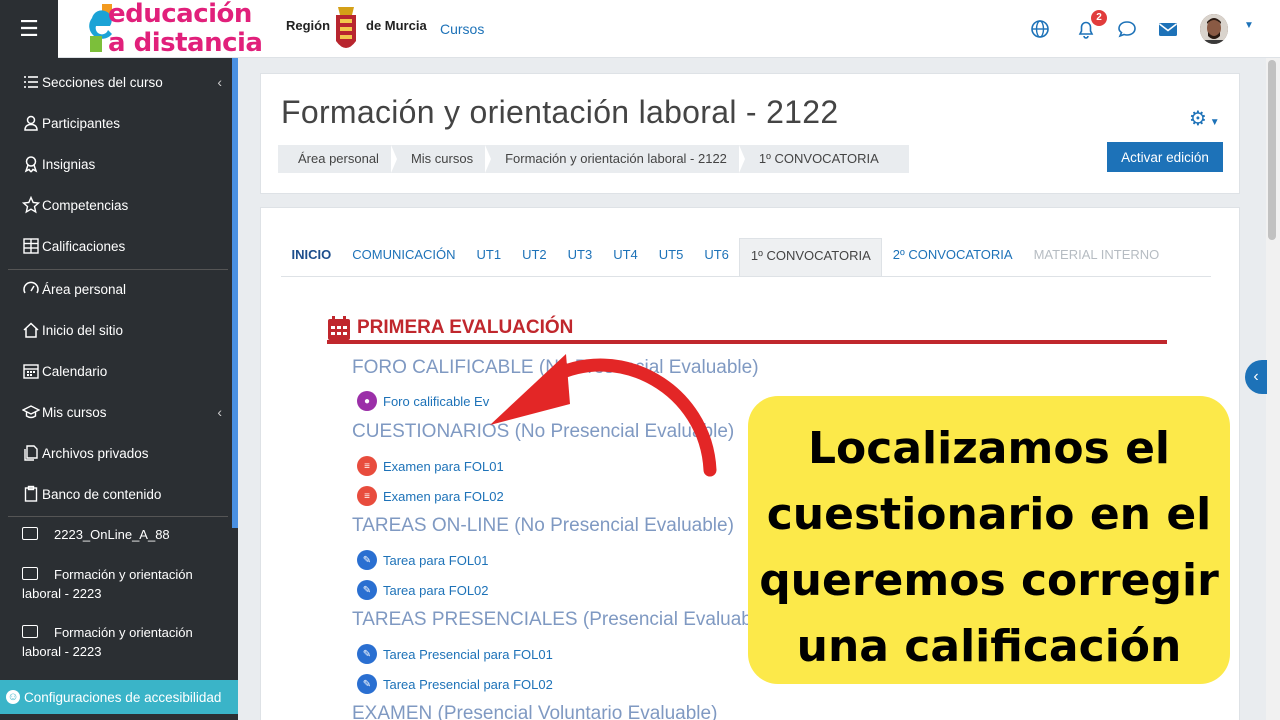 The width and height of the screenshot is (1280, 720). I want to click on sidebar-item-calificaciones: Calificaciones, so click(122, 246).